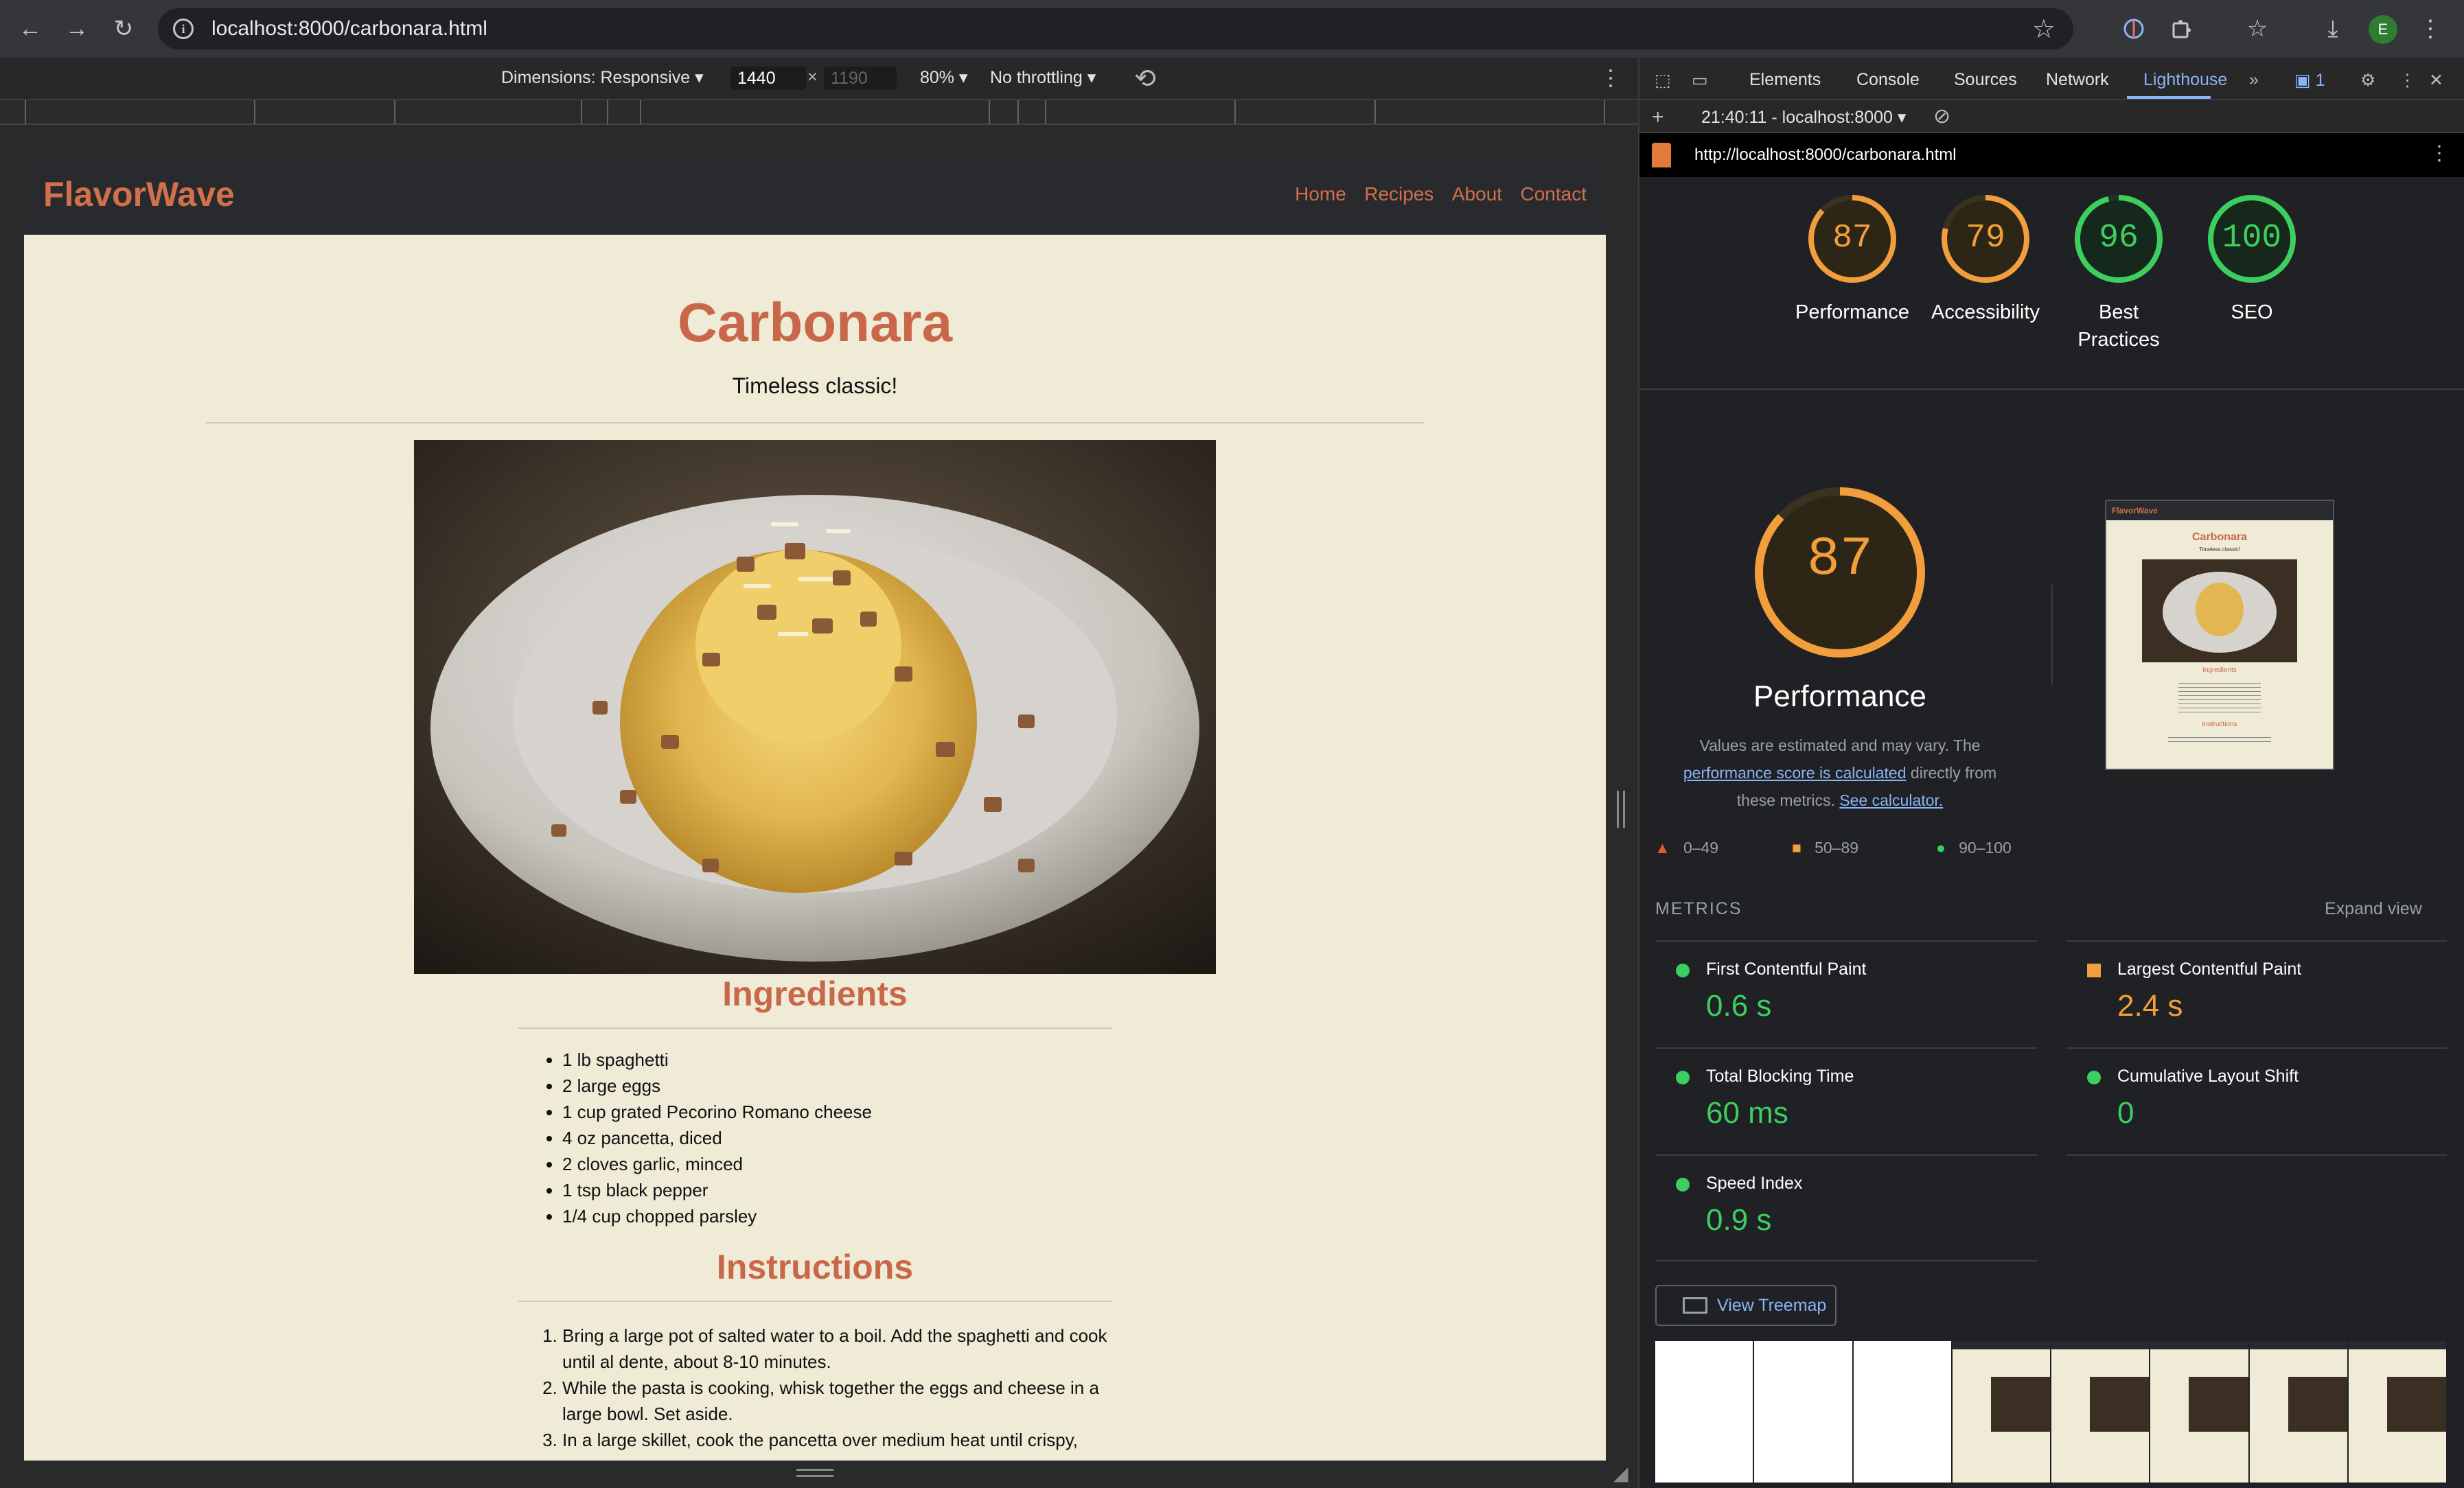 The height and width of the screenshot is (1488, 2464). What do you see at coordinates (2185, 80) in the screenshot?
I see `tab-lighthouse: Lighthouse` at bounding box center [2185, 80].